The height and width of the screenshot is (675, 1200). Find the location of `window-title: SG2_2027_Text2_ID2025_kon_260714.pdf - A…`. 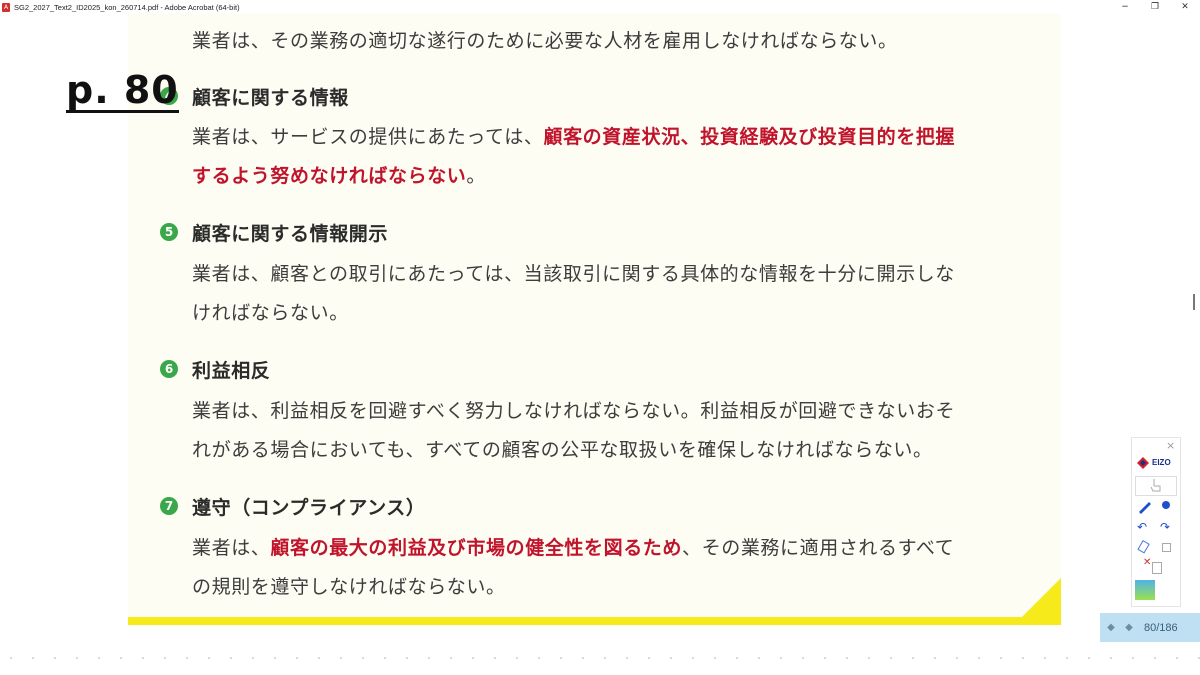

window-title: SG2_2027_Text2_ID2025_kon_260714.pdf - A… is located at coordinates (127, 7).